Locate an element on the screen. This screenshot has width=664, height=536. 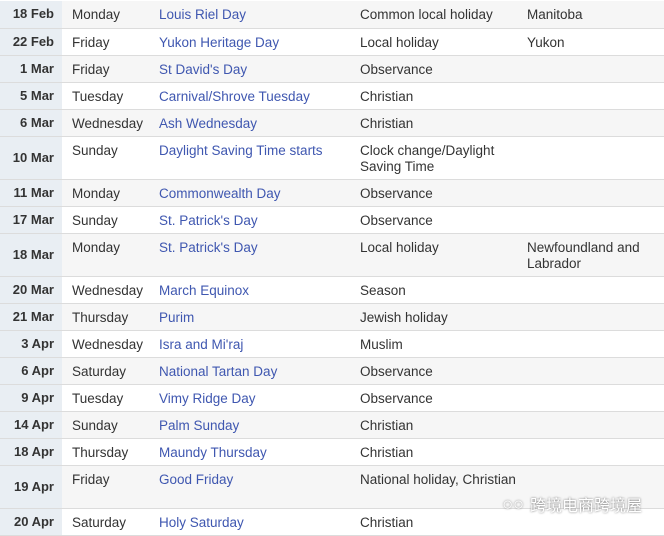
type-cell: Common local holiday is located at coordinates (443, 15).